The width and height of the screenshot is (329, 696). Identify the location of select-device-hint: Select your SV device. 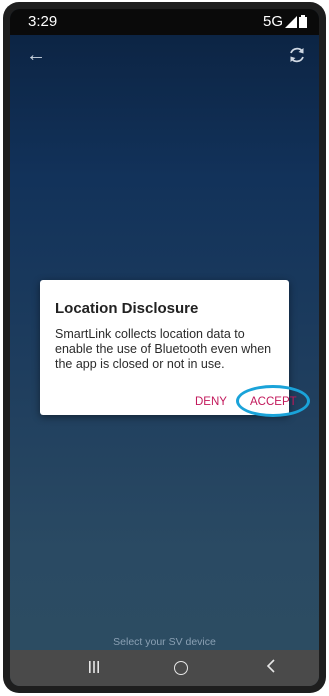
(164, 642).